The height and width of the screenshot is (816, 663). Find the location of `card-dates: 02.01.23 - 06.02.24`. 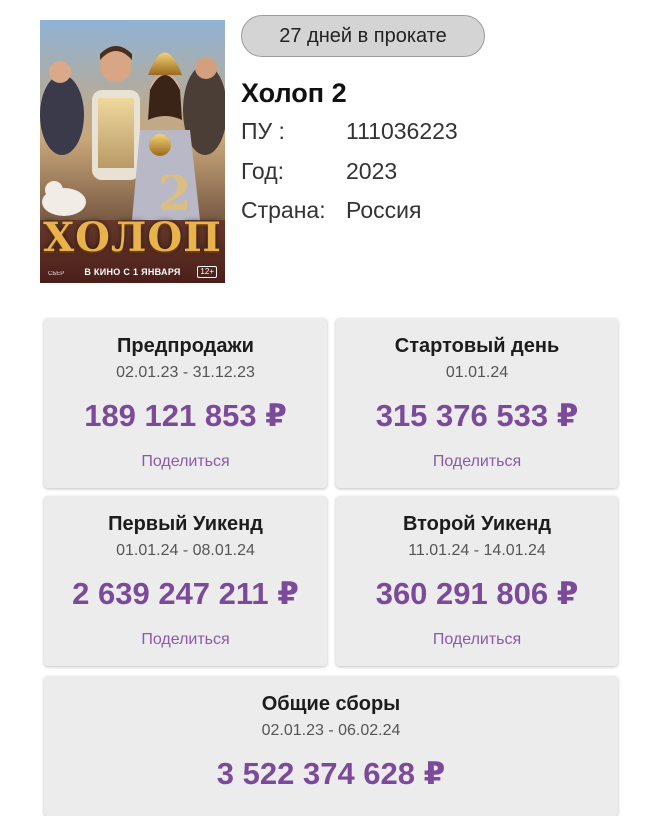

card-dates: 02.01.23 - 06.02.24 is located at coordinates (331, 730).